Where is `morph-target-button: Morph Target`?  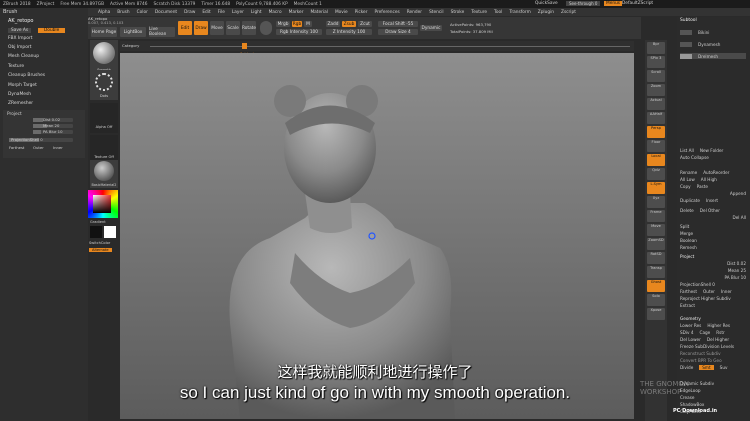 morph-target-button: Morph Target is located at coordinates (22, 85).